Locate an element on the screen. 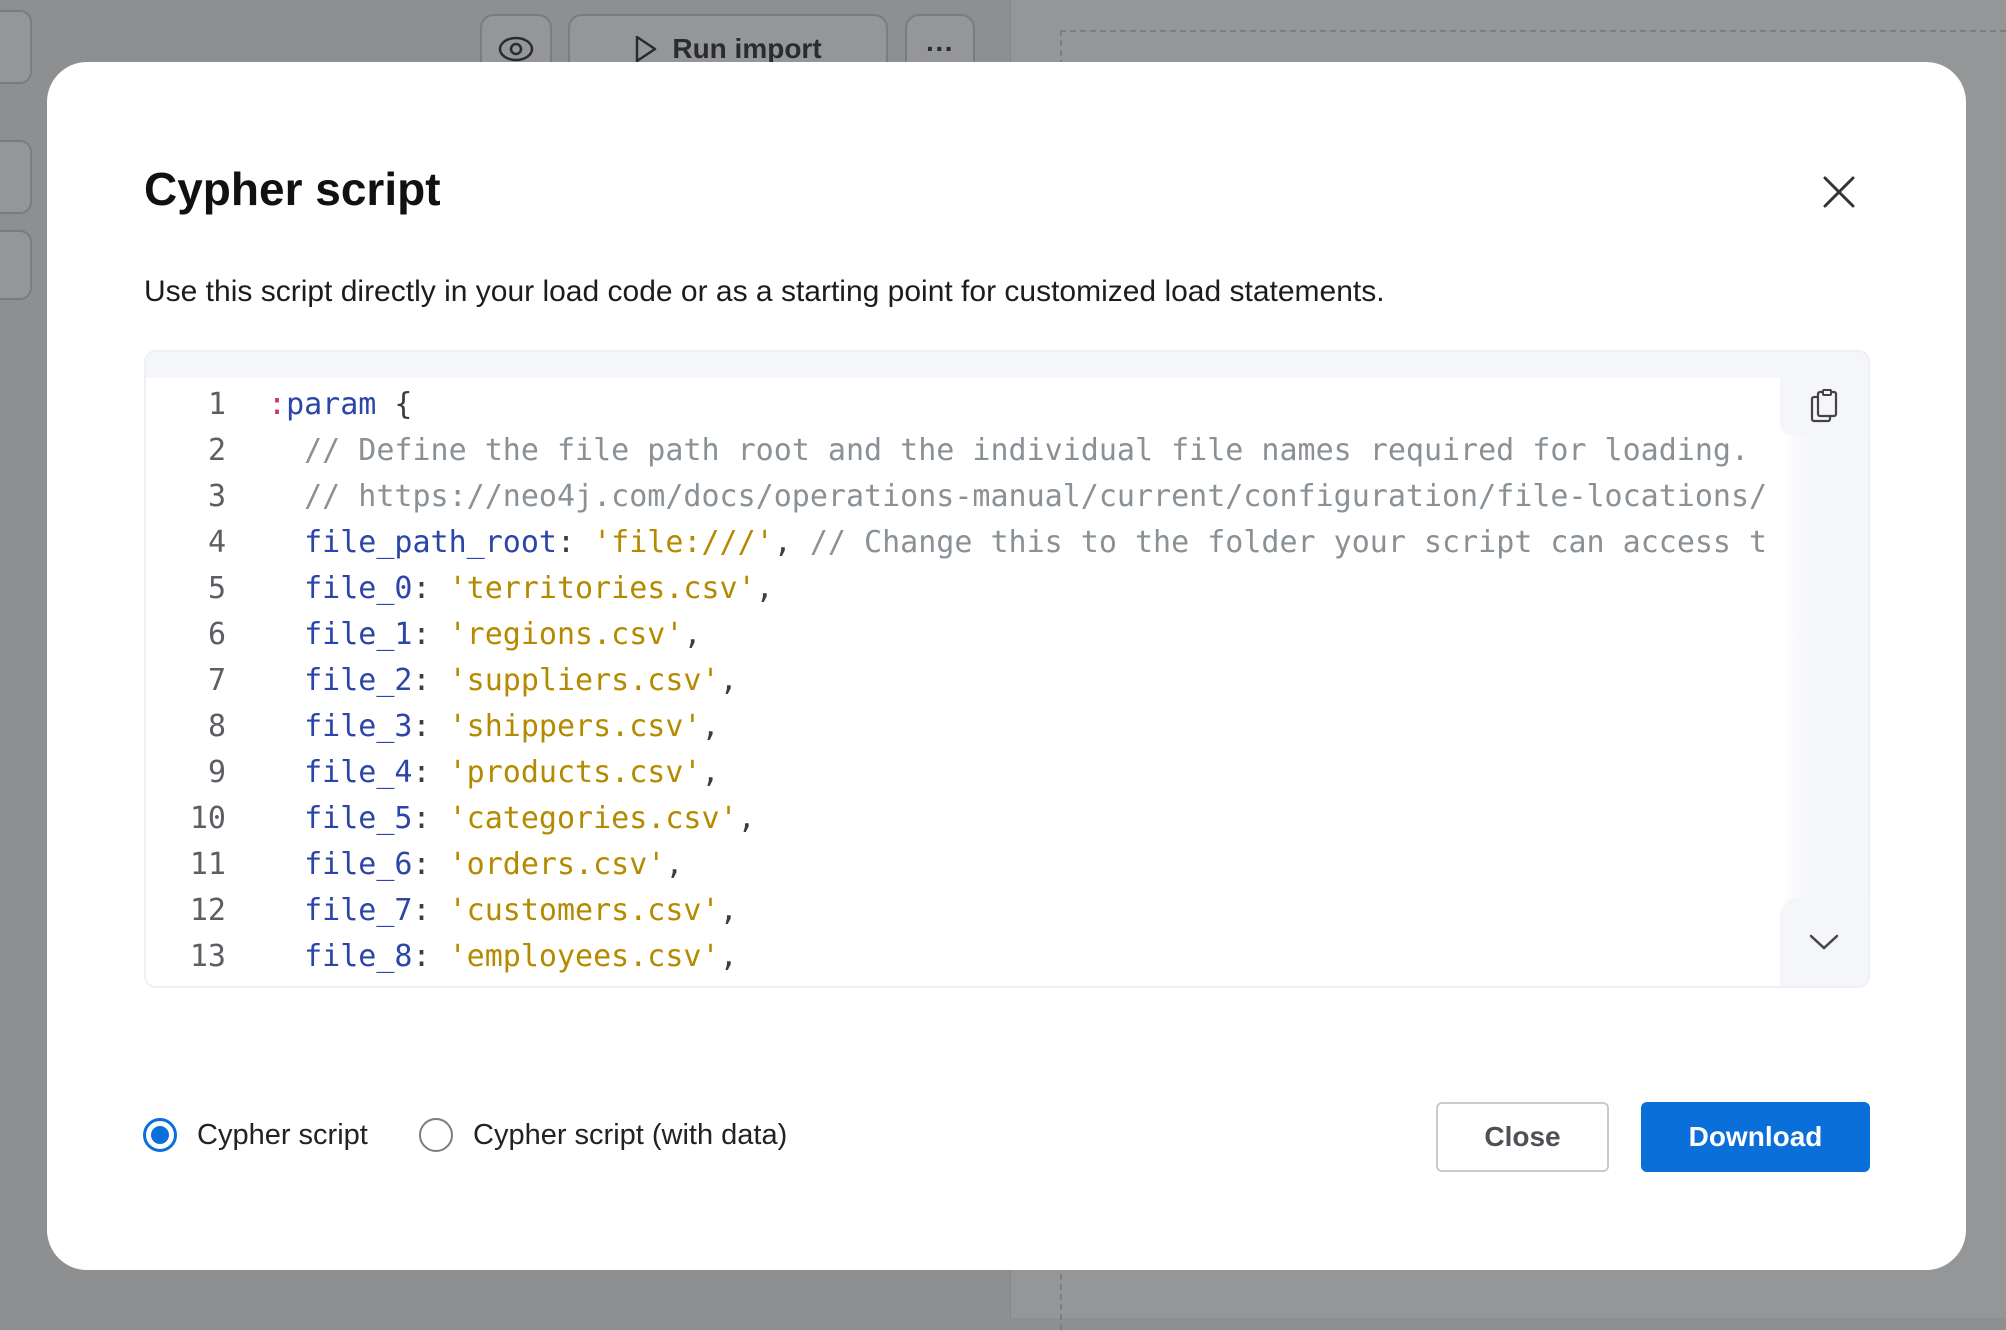  option-label: Cypher script is located at coordinates (282, 1134).